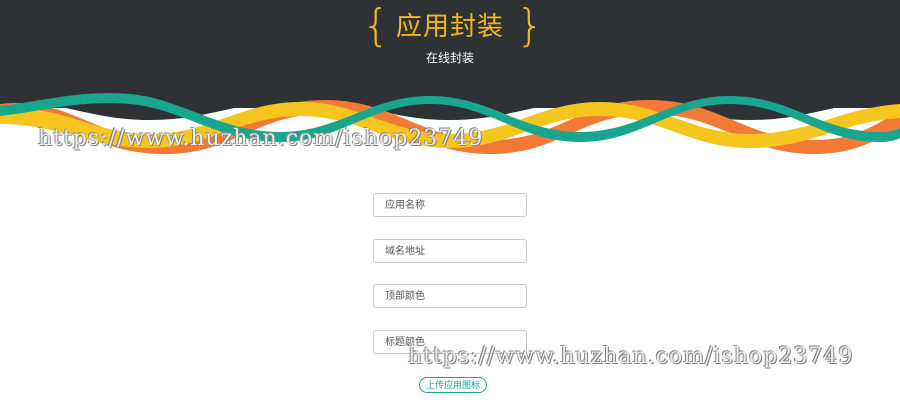  I want to click on top-color-input, so click(450, 296).